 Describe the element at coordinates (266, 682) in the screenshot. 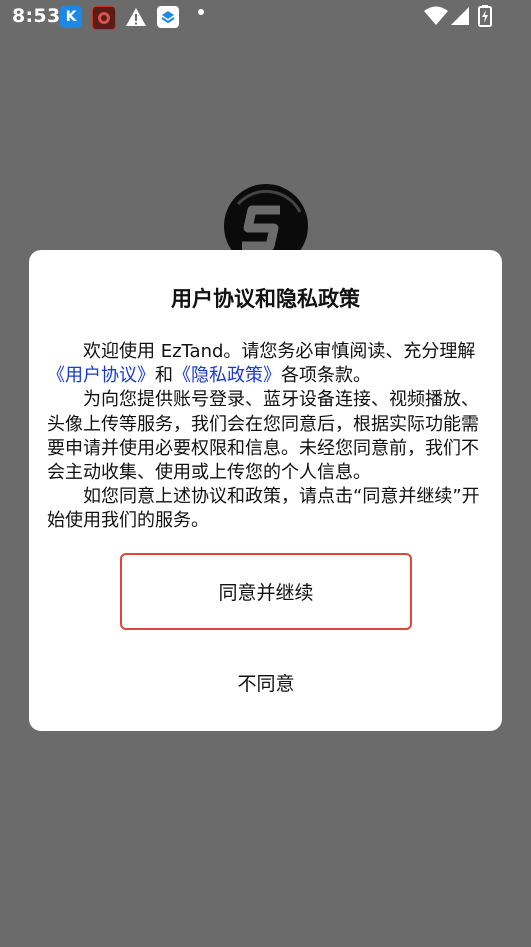

I see `disagree-button: 不同意` at that location.